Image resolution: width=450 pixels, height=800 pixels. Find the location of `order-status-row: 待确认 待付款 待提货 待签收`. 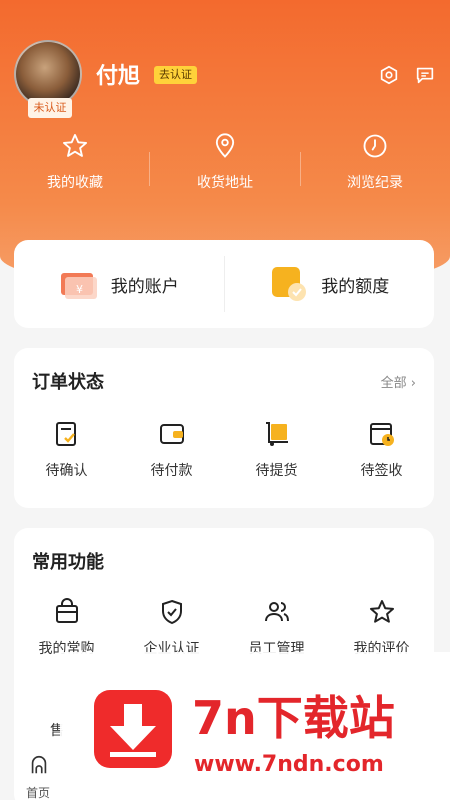

order-status-row: 待确认 待付款 待提货 待签收 is located at coordinates (224, 450).